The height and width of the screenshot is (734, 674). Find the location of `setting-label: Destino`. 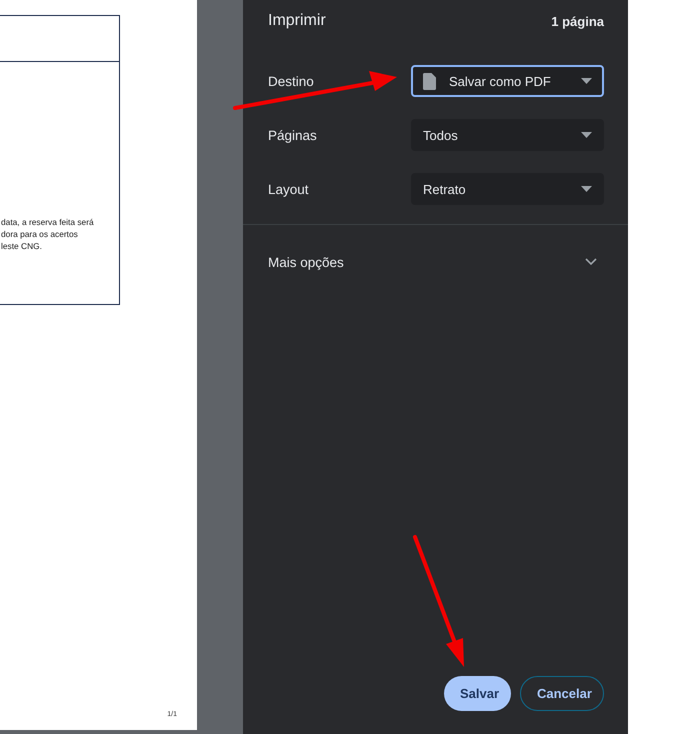

setting-label: Destino is located at coordinates (291, 81).